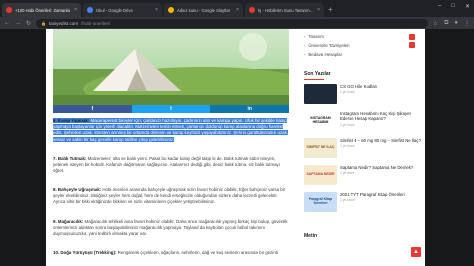 Image resolution: width=474 pixels, height=266 pixels. I want to click on post-title: CS GO Hile Kodları, so click(381, 86).